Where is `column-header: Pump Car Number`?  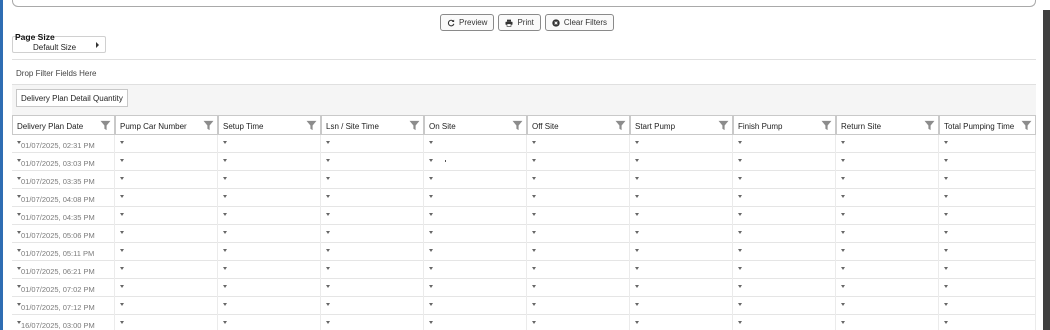
column-header: Pump Car Number is located at coordinates (166, 125).